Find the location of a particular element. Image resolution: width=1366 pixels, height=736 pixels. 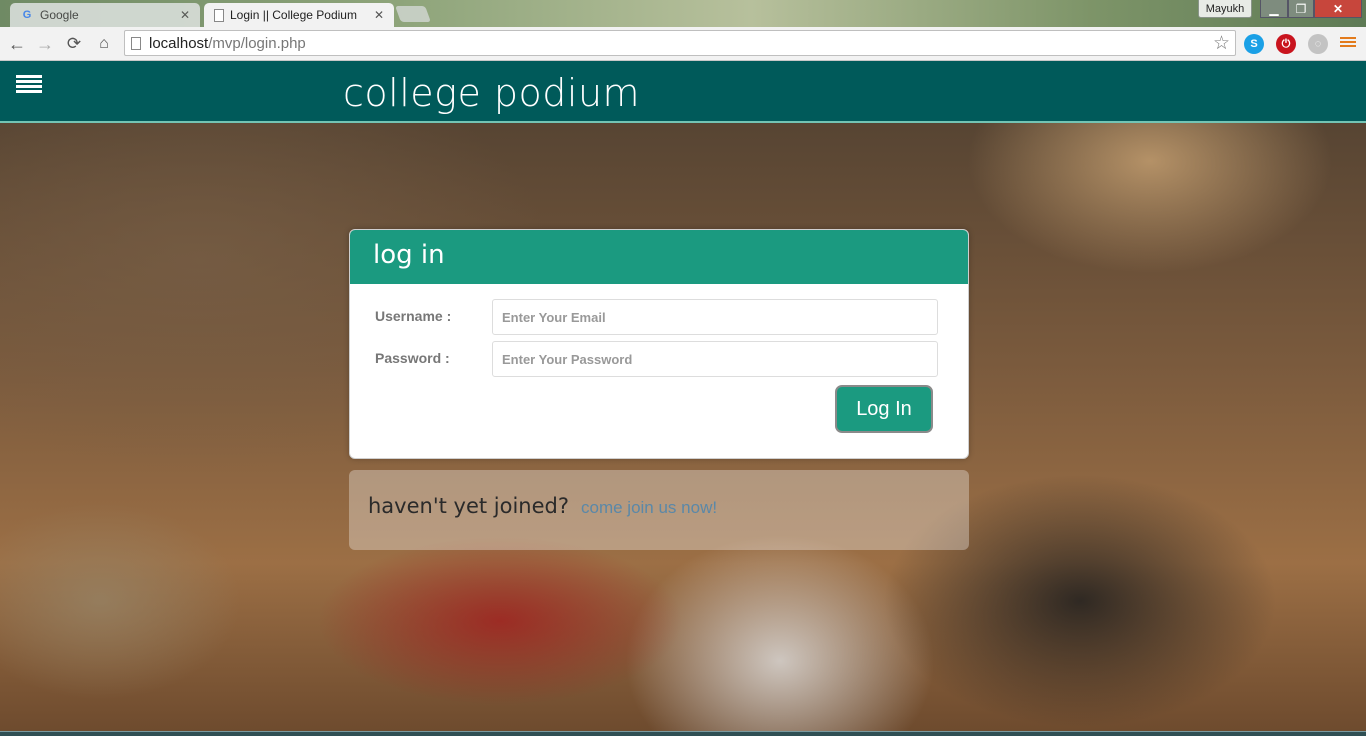

url-path: /mvp/login.php is located at coordinates (257, 43).